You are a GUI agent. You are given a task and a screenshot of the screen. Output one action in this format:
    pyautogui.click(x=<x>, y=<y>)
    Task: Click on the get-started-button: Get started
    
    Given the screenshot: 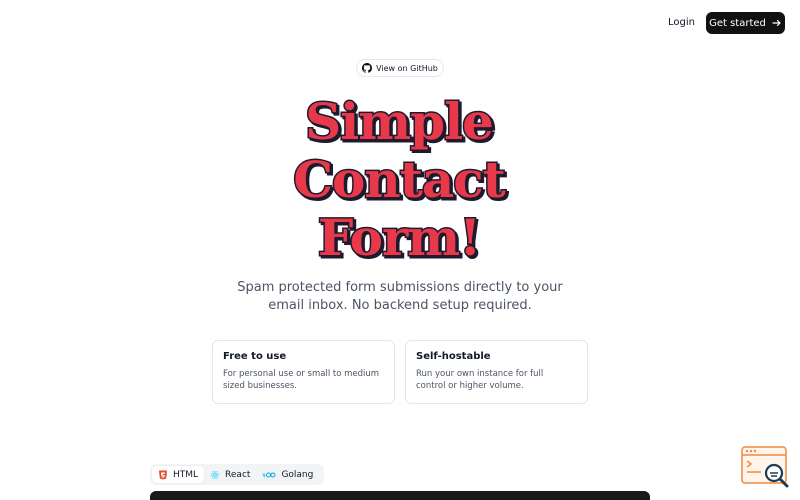 What is the action you would take?
    pyautogui.click(x=745, y=23)
    